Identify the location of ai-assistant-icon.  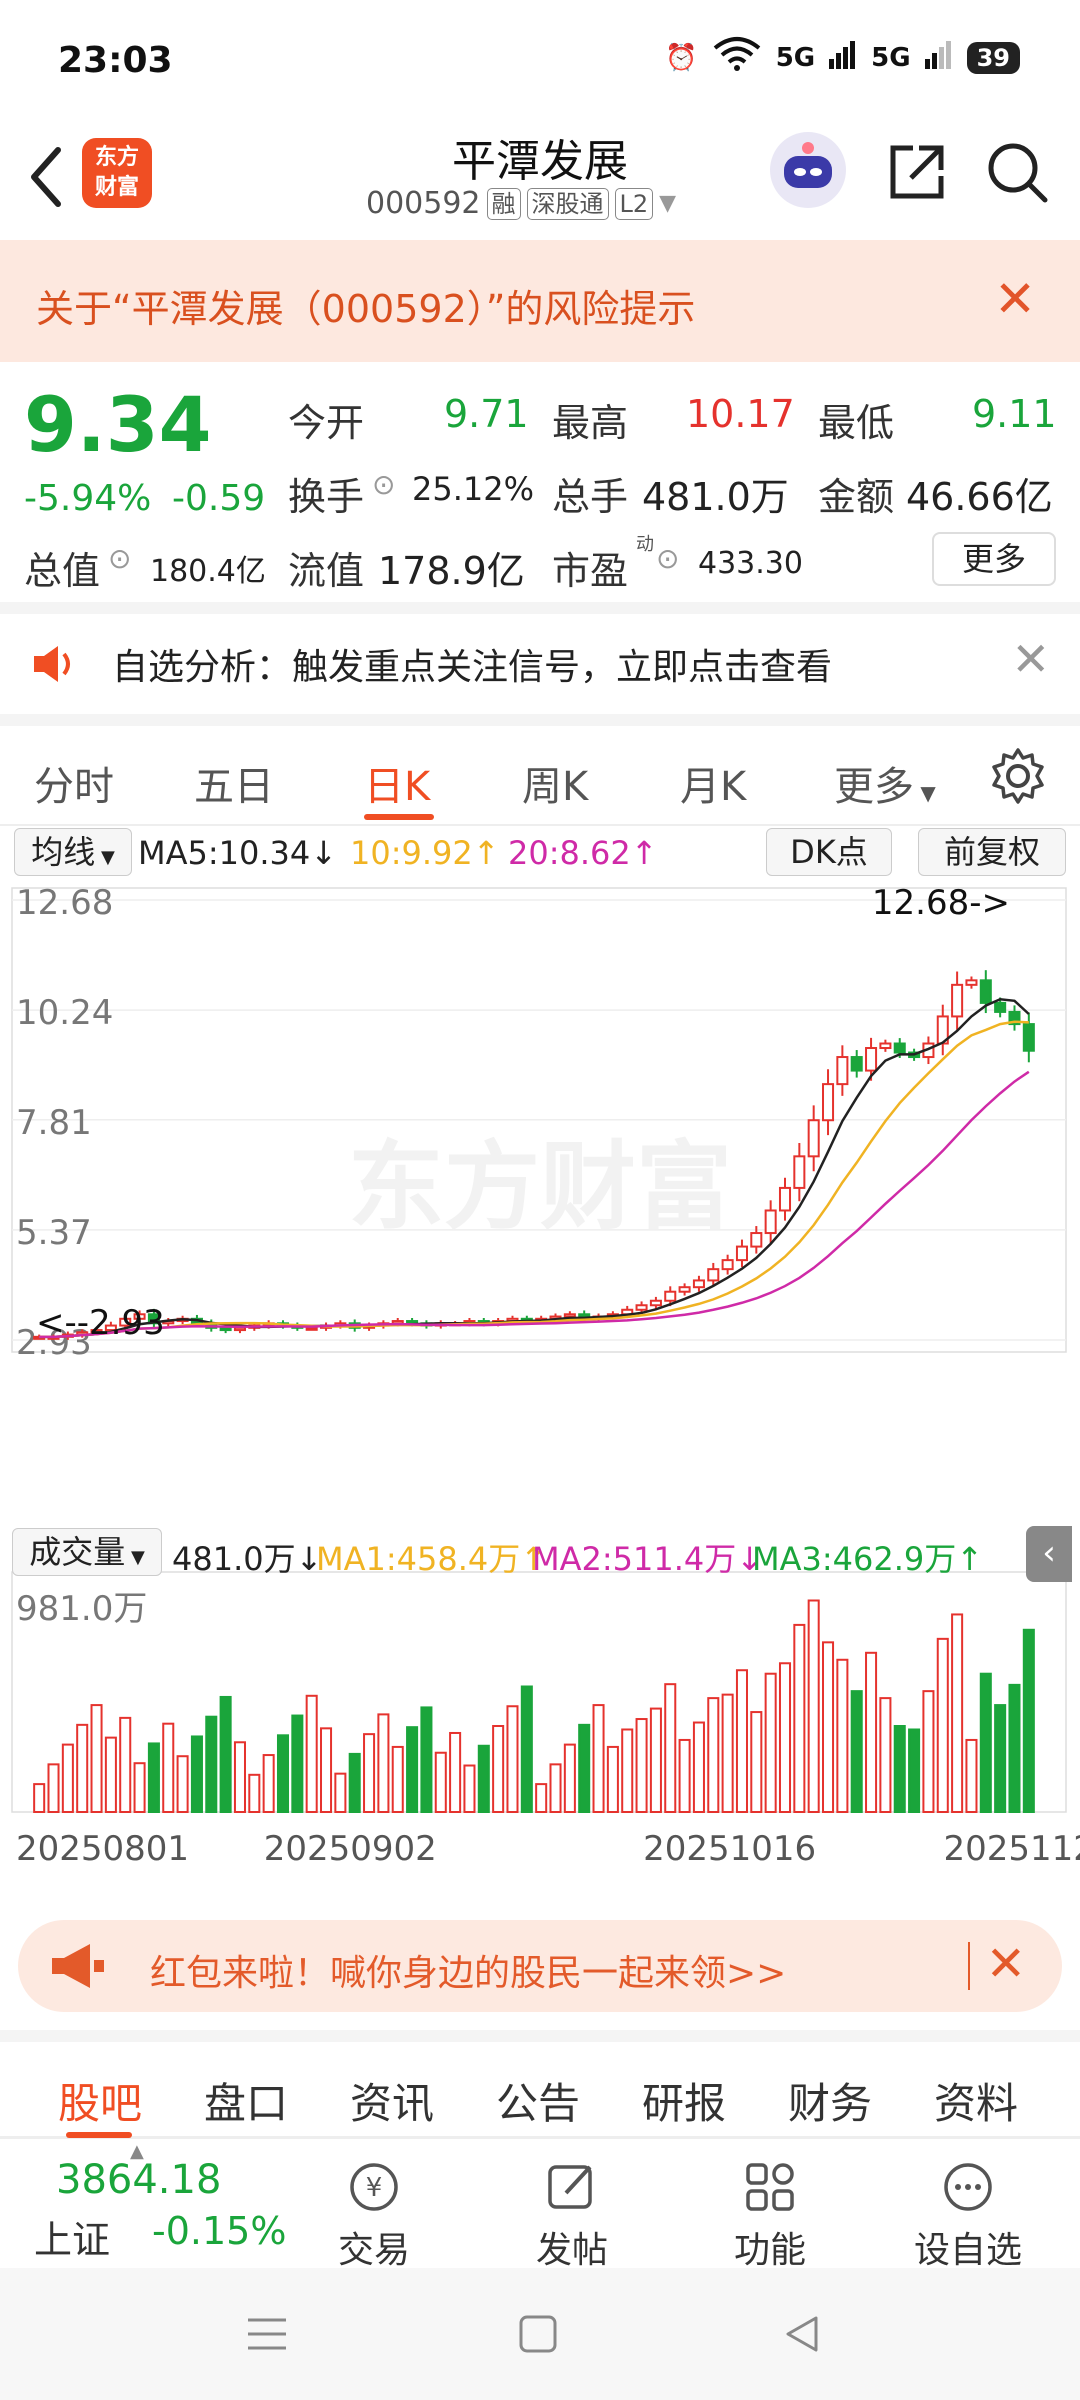
(808, 170).